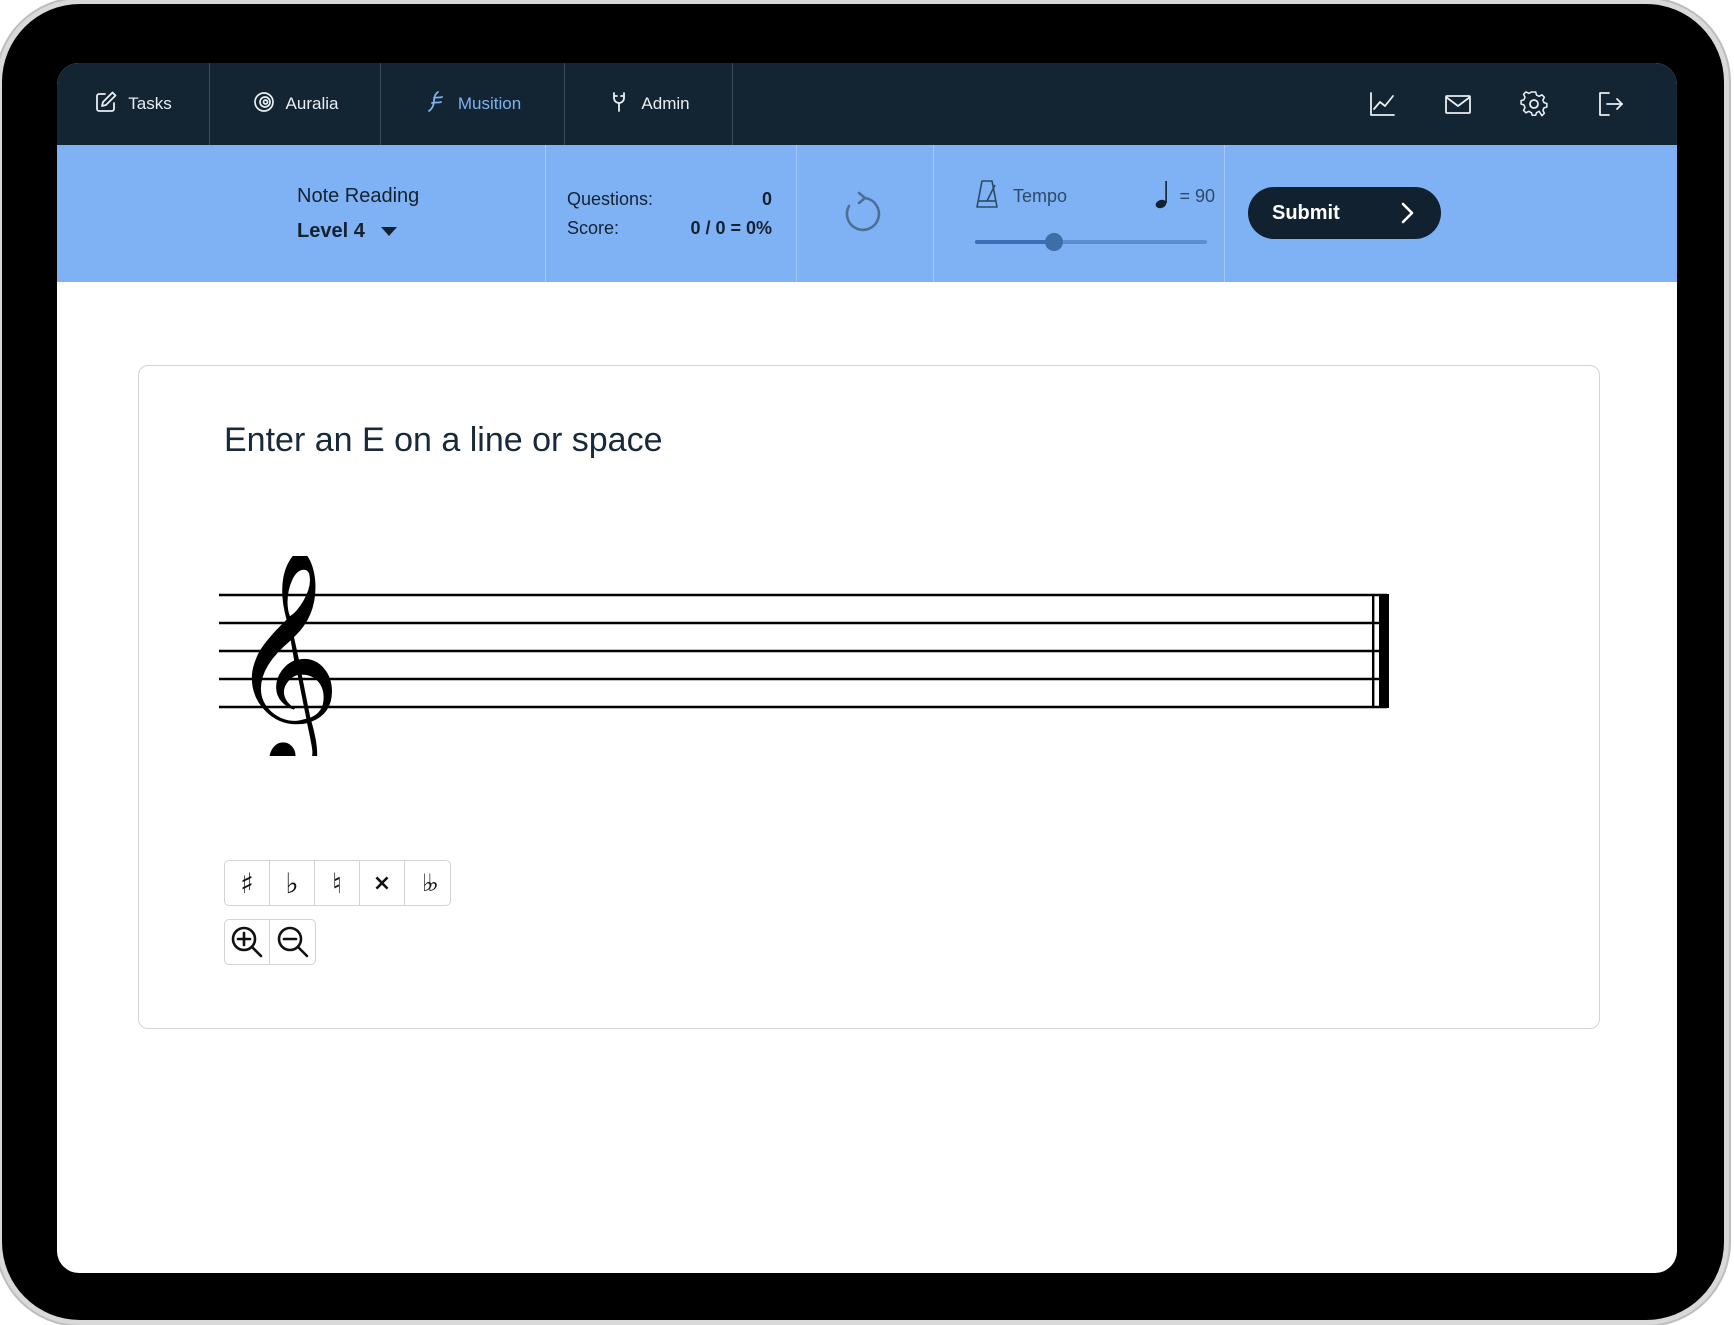 Image resolution: width=1734 pixels, height=1325 pixels. I want to click on auralia-logo-icon, so click(264, 104).